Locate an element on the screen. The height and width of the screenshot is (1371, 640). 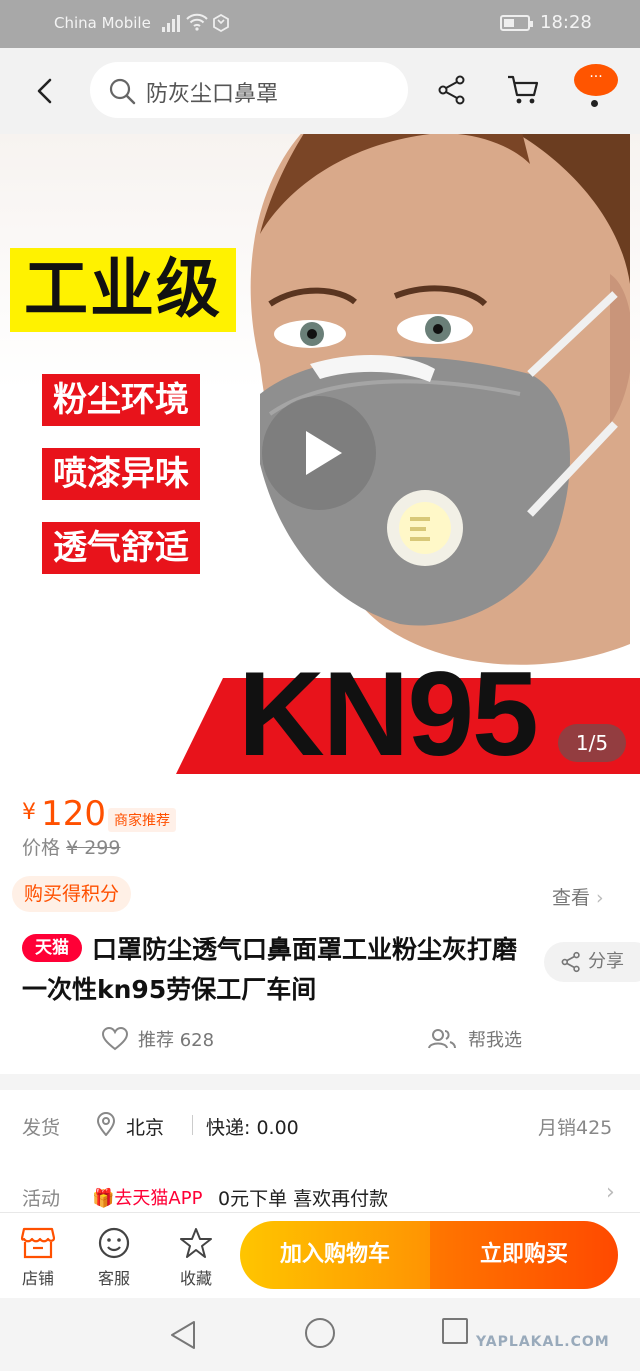
ship-from-city: 北京 is located at coordinates (145, 1128).